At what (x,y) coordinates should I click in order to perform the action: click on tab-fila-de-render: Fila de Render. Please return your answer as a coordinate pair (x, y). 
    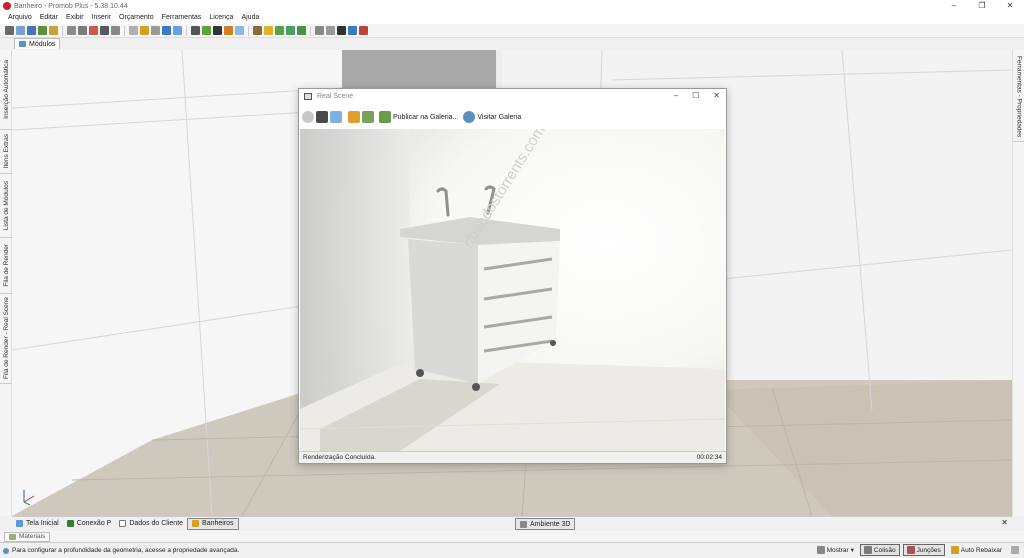
    Looking at the image, I should click on (6, 266).